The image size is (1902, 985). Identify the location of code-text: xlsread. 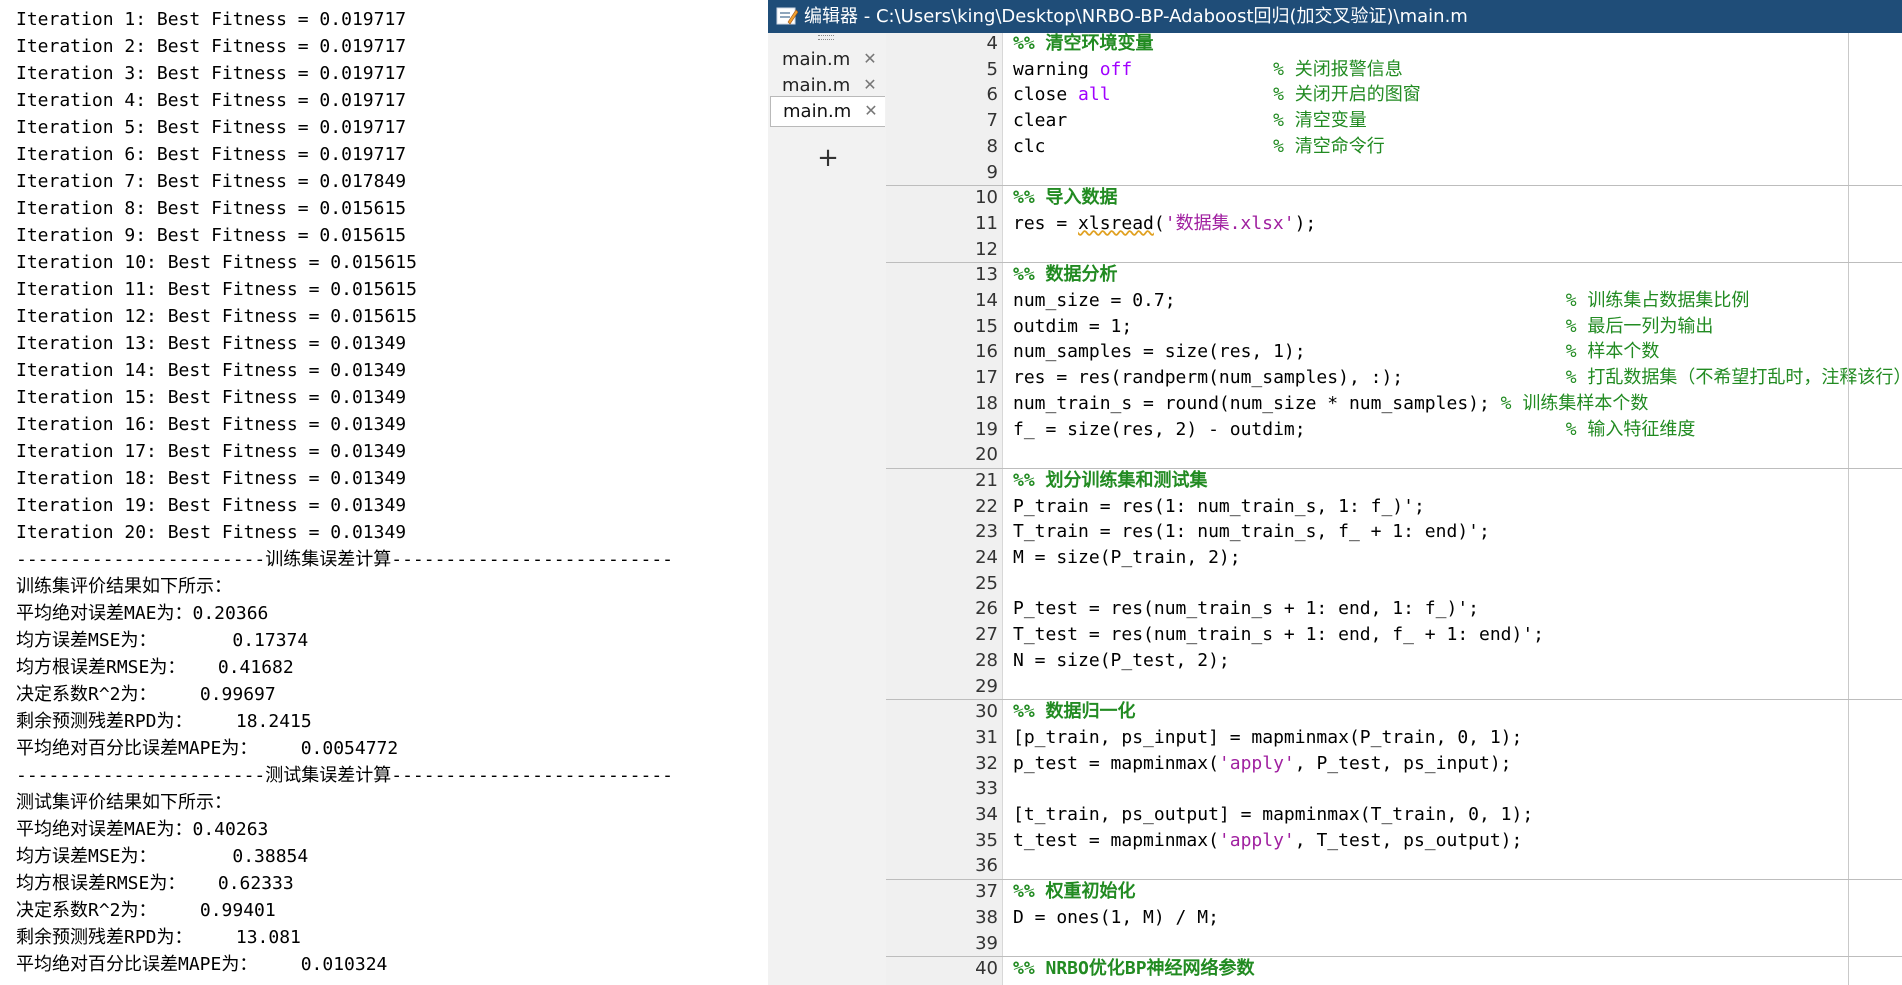
(1116, 223).